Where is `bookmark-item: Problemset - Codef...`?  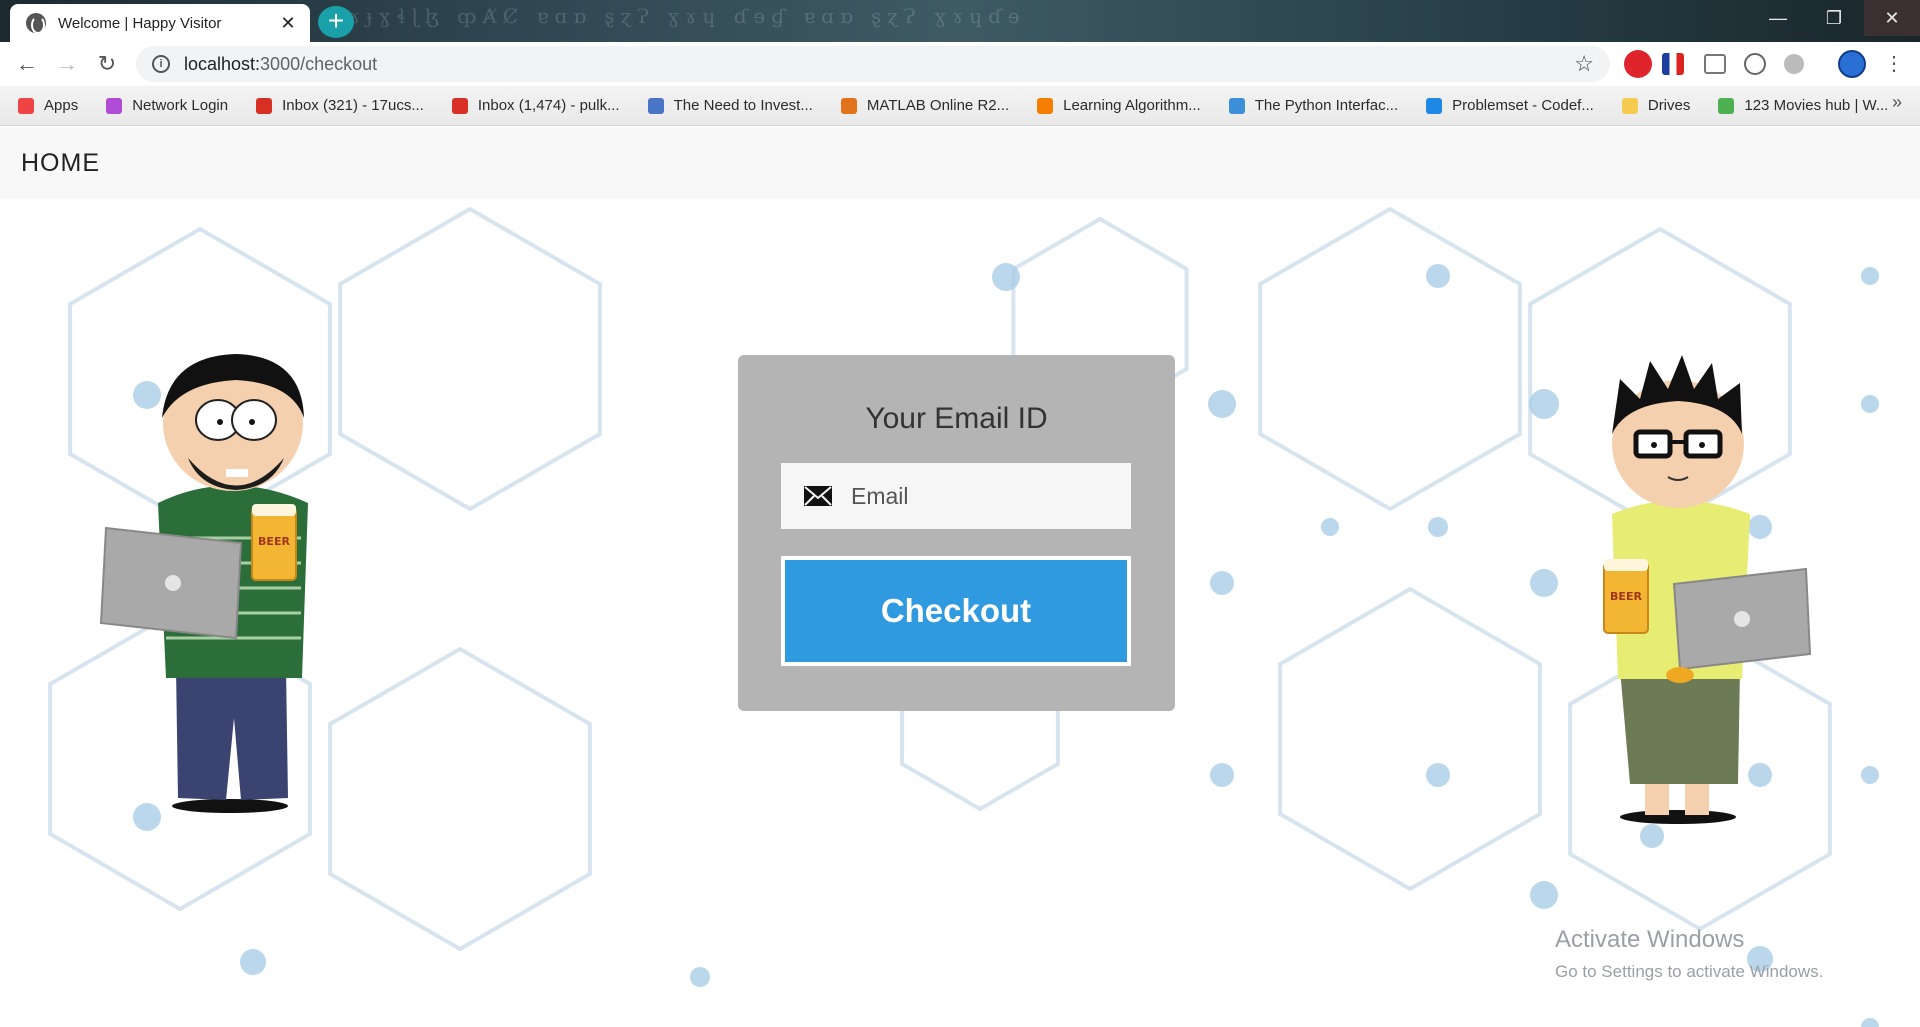
bookmark-item: Problemset - Codef... is located at coordinates (1510, 105).